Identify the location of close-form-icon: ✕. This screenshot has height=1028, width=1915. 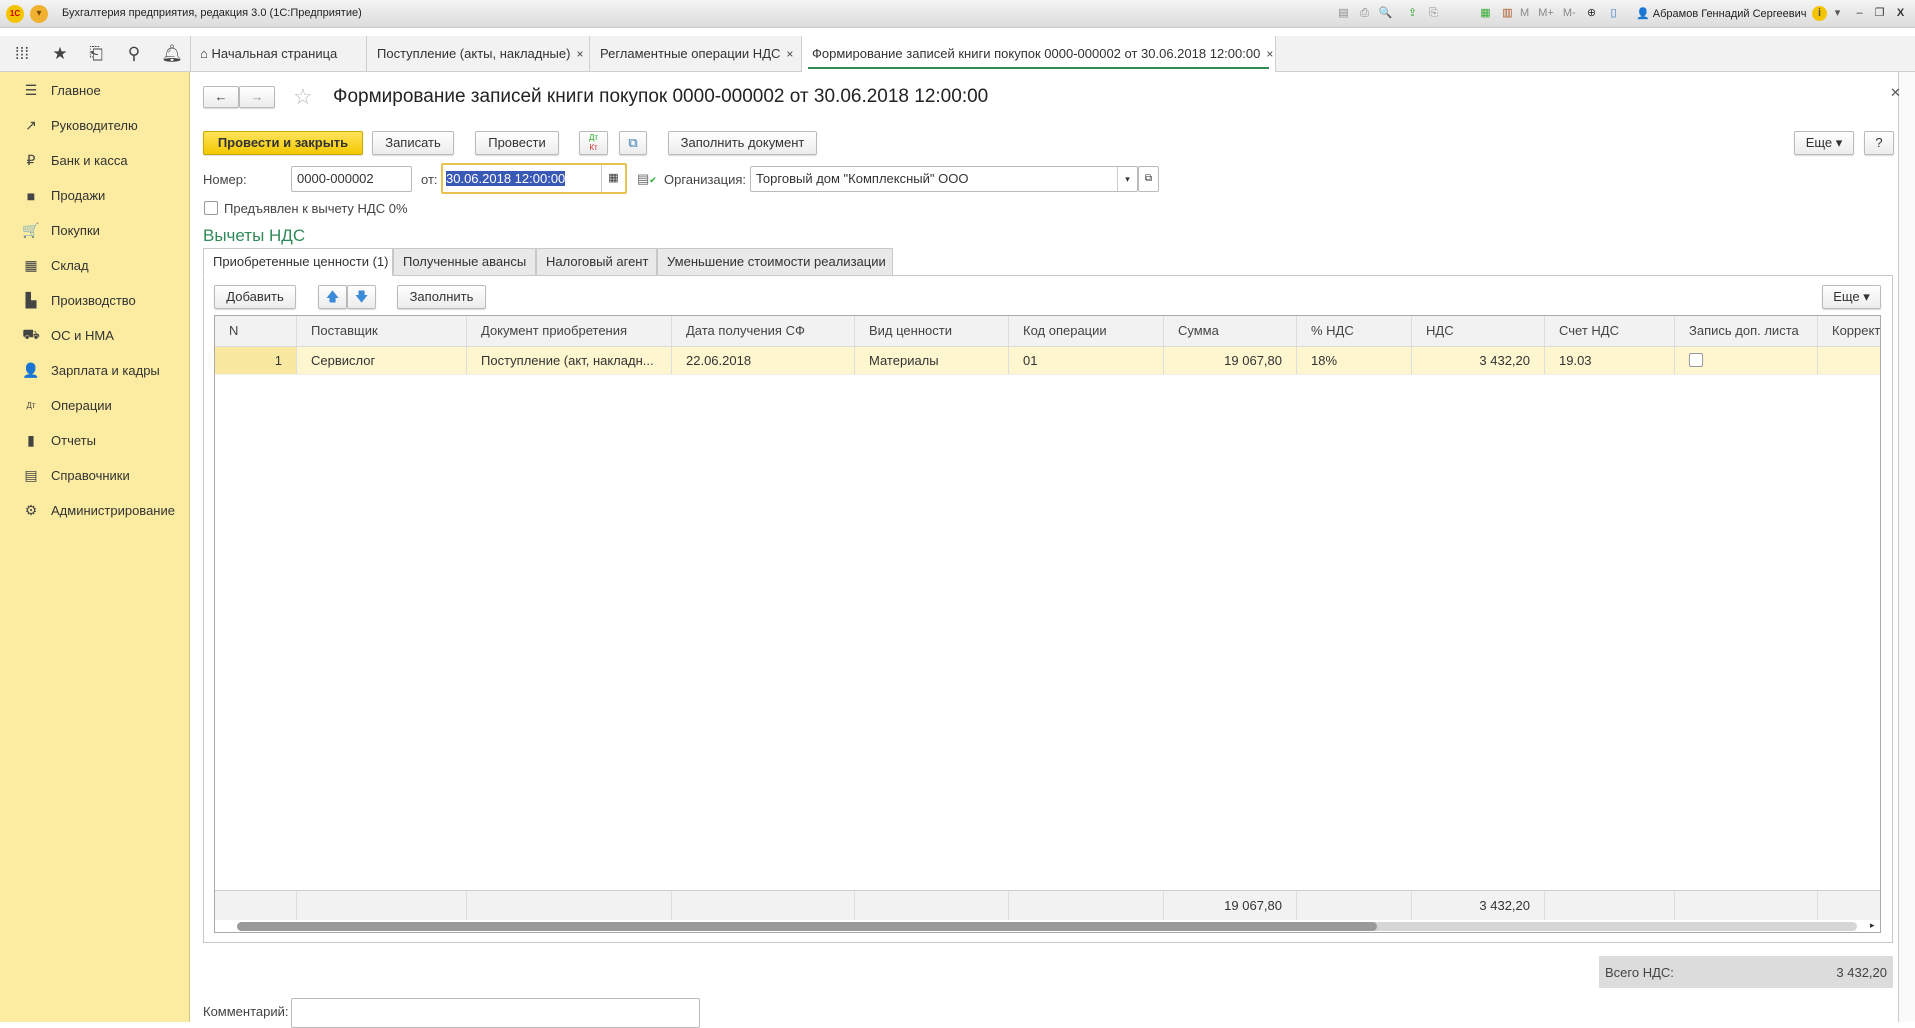
(1895, 93).